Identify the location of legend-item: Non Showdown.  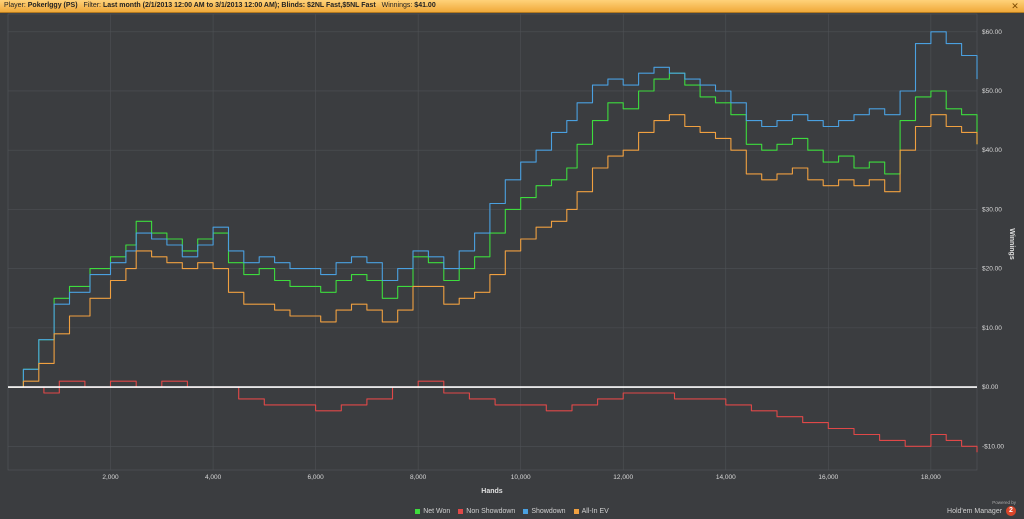
(486, 512).